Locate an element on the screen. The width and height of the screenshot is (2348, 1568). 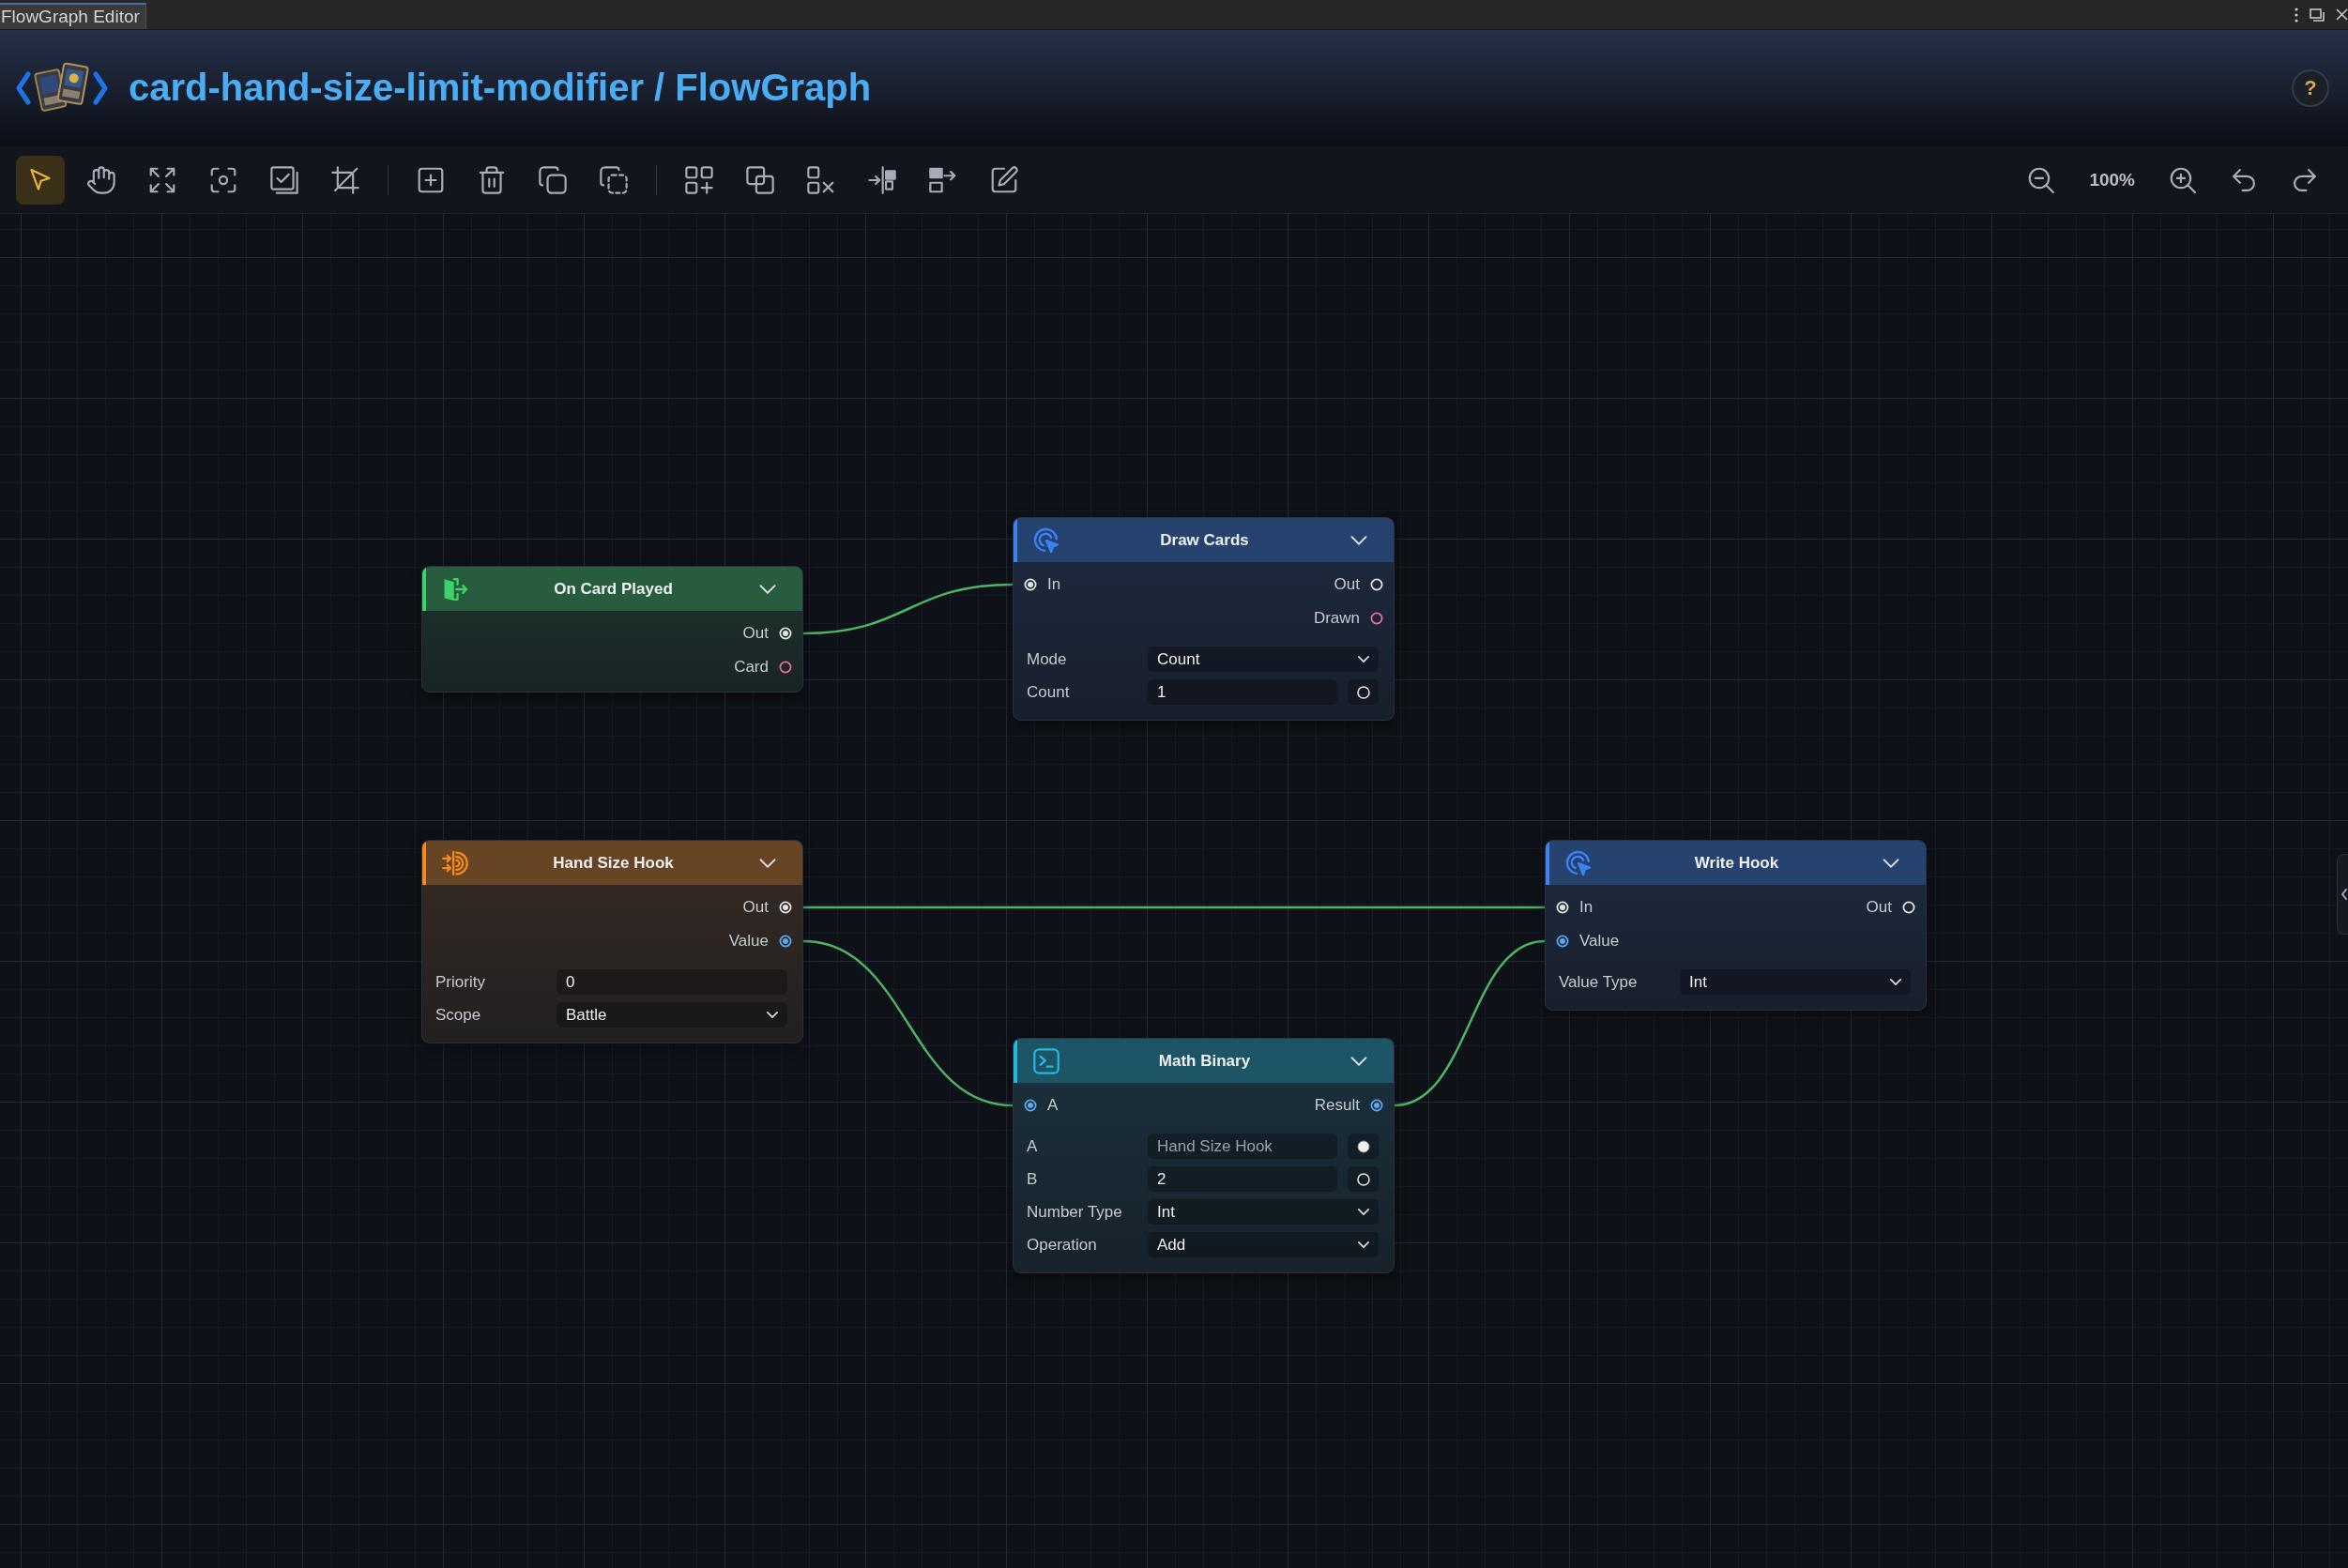
node-title: On Card Played is located at coordinates (613, 589).